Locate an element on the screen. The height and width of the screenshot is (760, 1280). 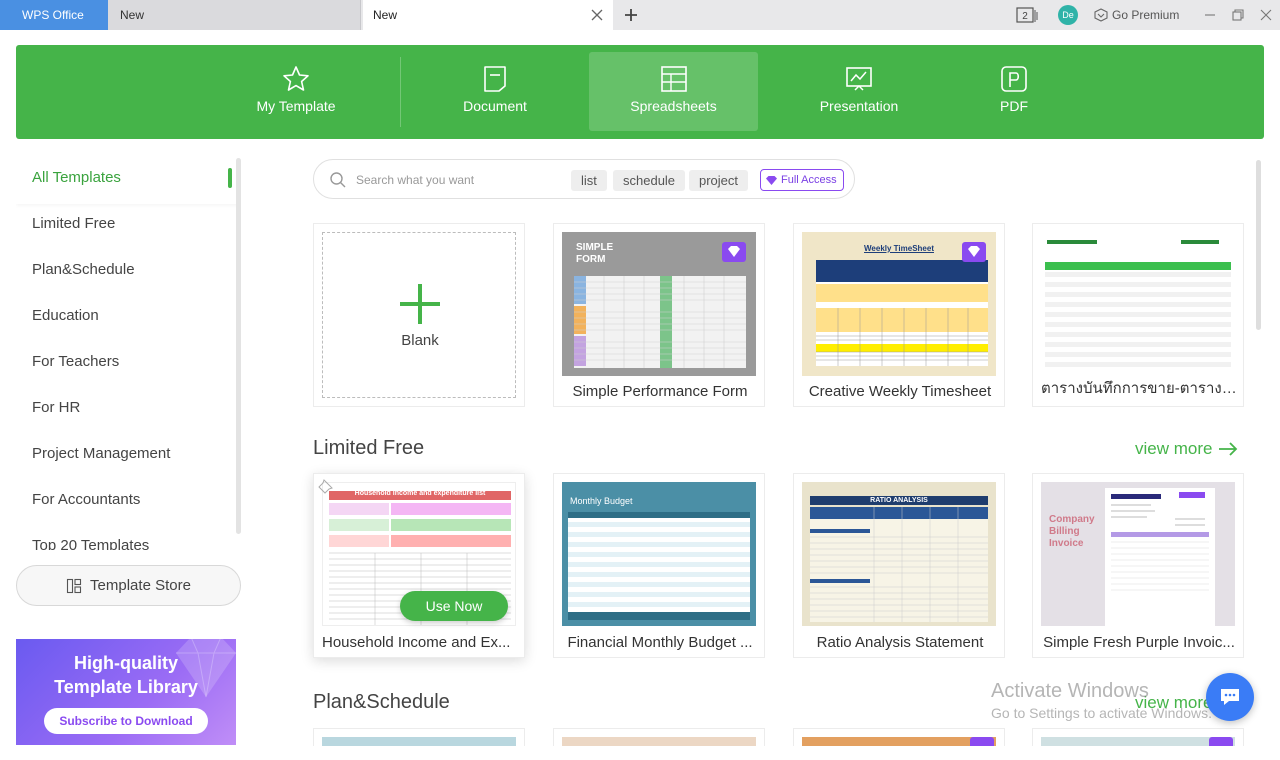
premium-label: Go Premium is located at coordinates (1146, 15).